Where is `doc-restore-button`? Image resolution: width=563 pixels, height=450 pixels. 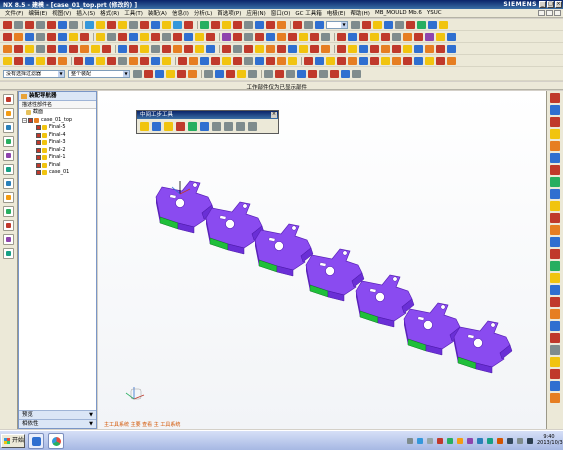
doc-restore-button is located at coordinates (549, 13).